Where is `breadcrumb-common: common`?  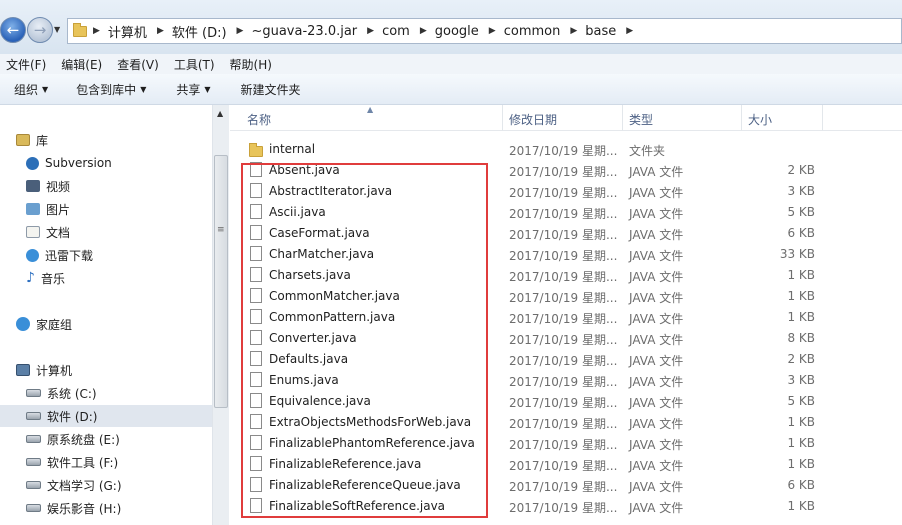
breadcrumb-common: common is located at coordinates (532, 31).